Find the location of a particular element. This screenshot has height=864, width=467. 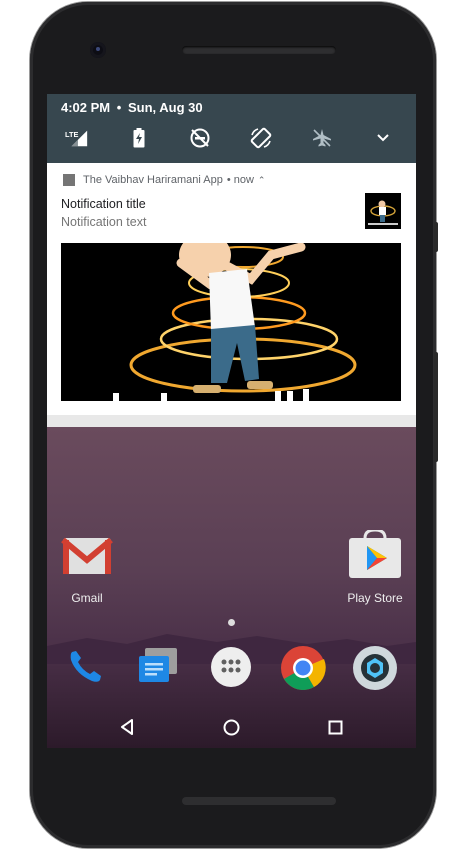

lte-label: LTE is located at coordinates (71, 134).